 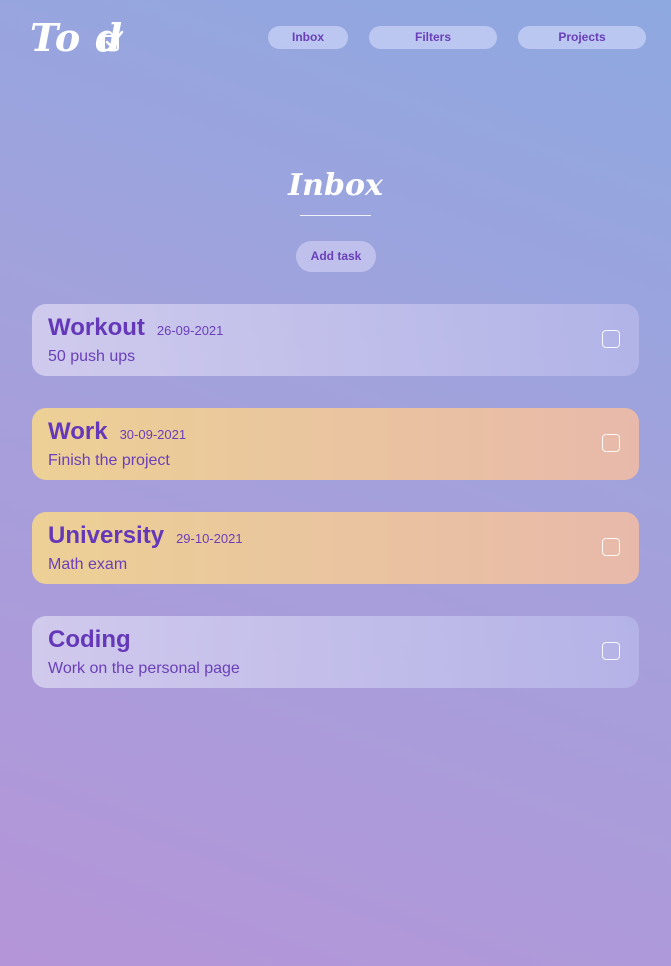 What do you see at coordinates (190, 330) in the screenshot?
I see `task-date: 26-09-2021` at bounding box center [190, 330].